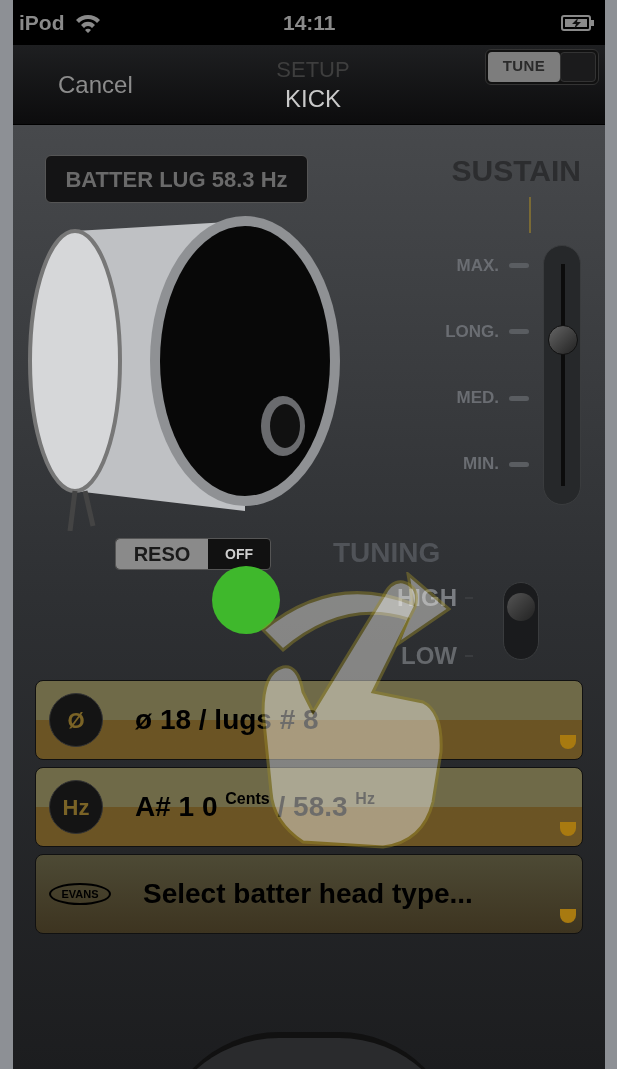 Image resolution: width=617 pixels, height=1069 pixels. Describe the element at coordinates (87, 22) in the screenshot. I see `wifi-icon` at that location.